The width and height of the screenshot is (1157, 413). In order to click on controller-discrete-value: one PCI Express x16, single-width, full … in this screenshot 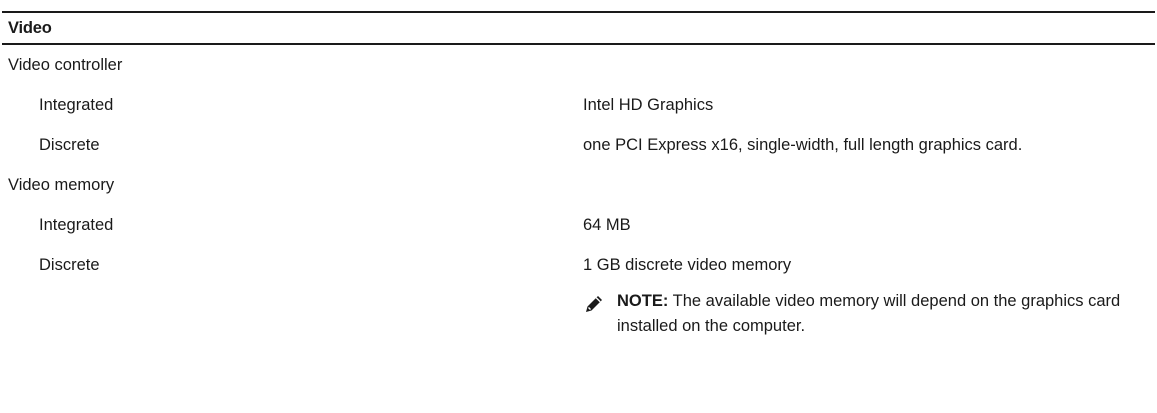, I will do `click(803, 144)`.